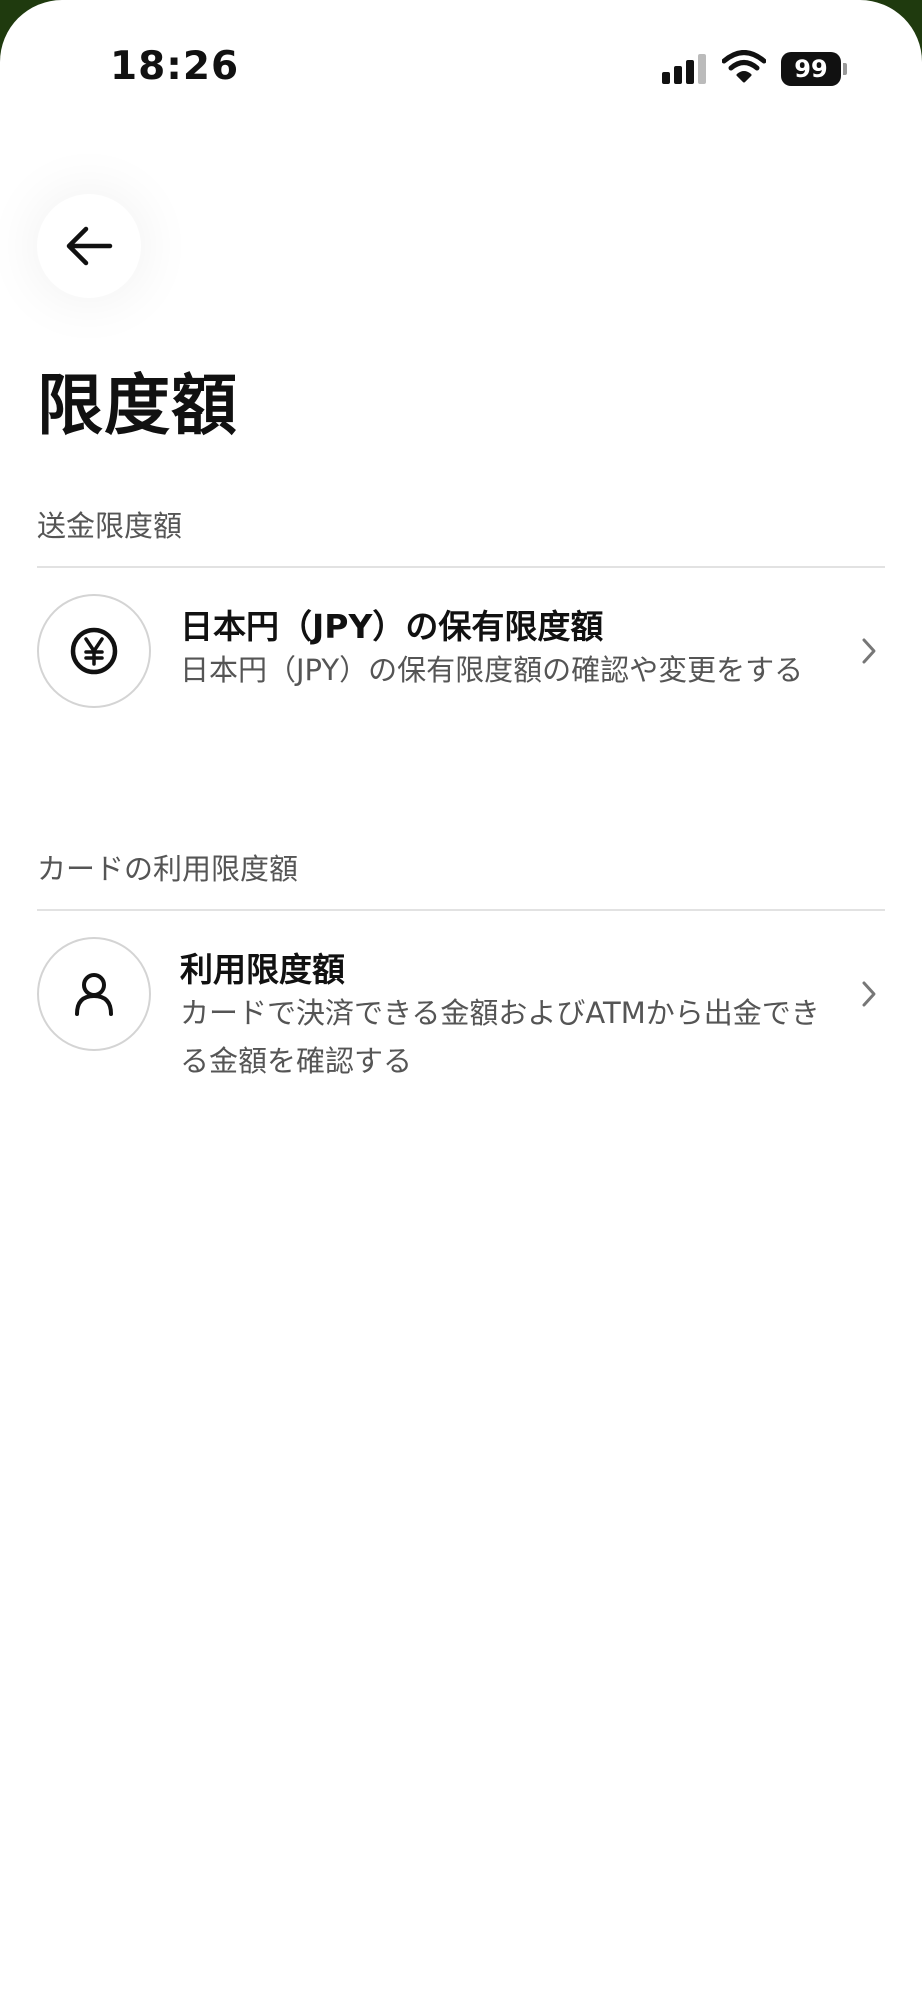 This screenshot has width=922, height=2000. What do you see at coordinates (262, 969) in the screenshot?
I see `item-title: 利用限度額` at bounding box center [262, 969].